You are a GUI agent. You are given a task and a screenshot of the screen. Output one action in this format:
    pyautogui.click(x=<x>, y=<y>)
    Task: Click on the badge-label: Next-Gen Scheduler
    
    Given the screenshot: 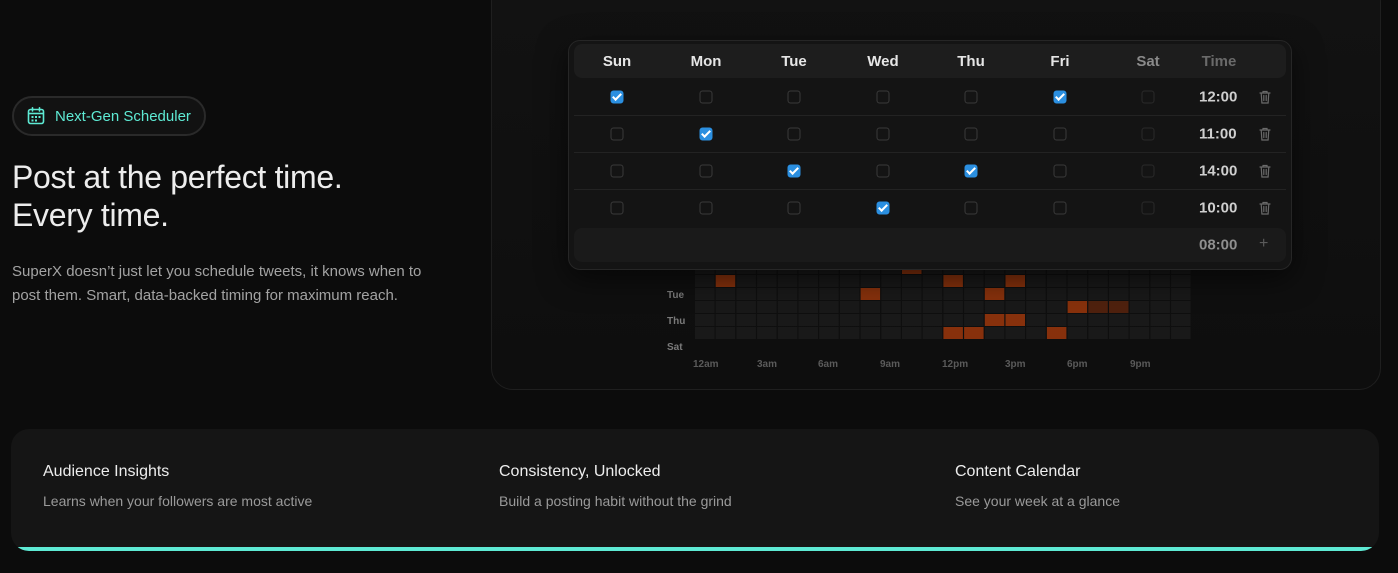 What is the action you would take?
    pyautogui.click(x=123, y=116)
    